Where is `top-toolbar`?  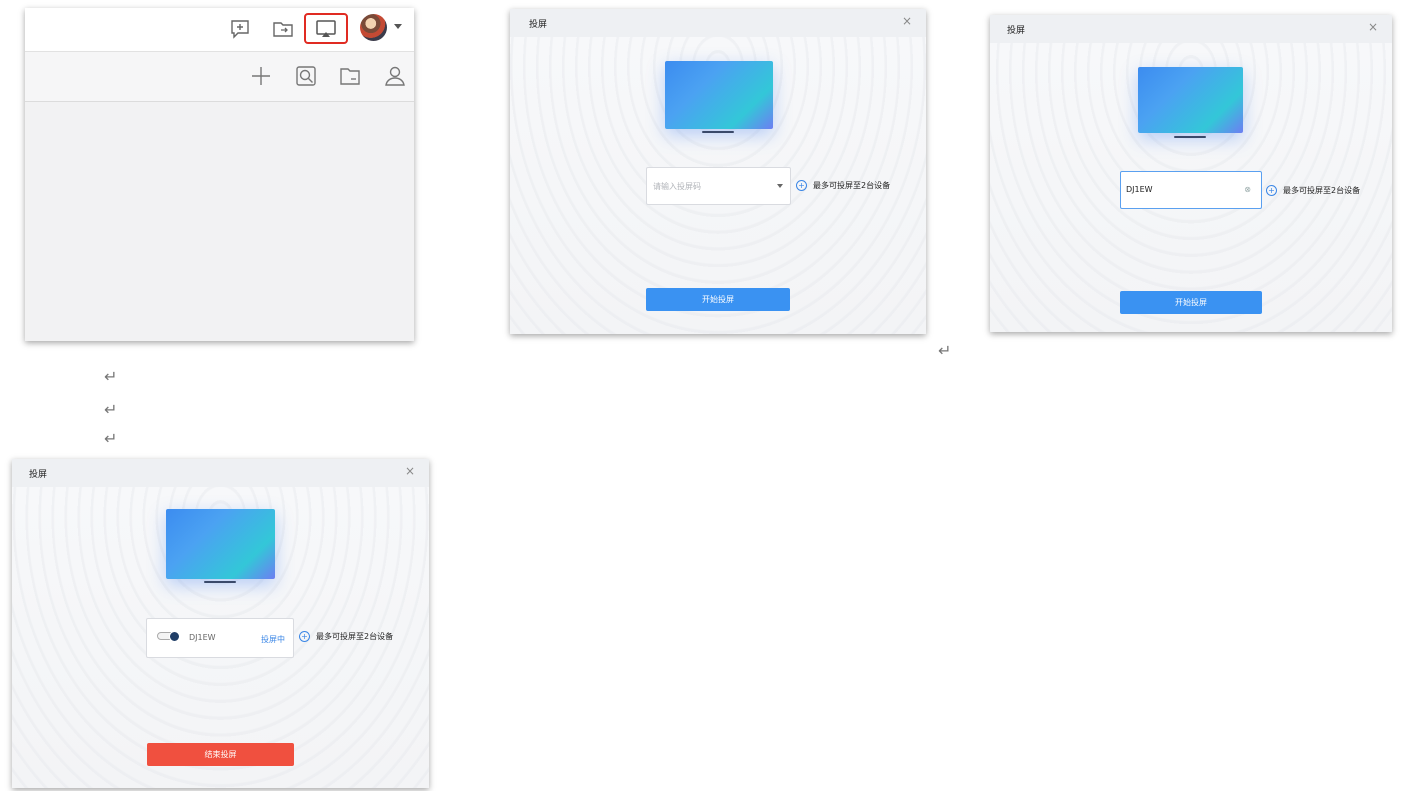 top-toolbar is located at coordinates (219, 30).